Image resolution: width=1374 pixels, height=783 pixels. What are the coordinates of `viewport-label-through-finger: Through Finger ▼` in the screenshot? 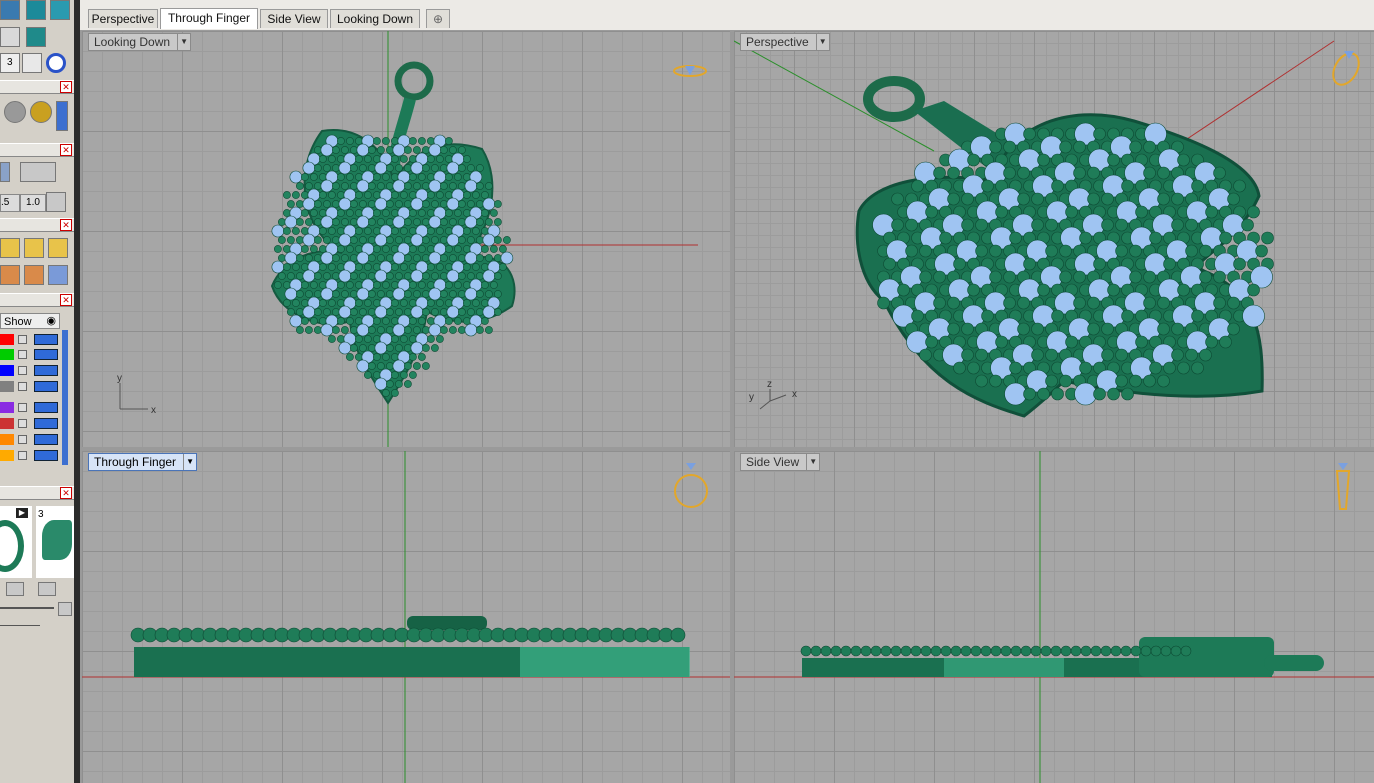 It's located at (143, 462).